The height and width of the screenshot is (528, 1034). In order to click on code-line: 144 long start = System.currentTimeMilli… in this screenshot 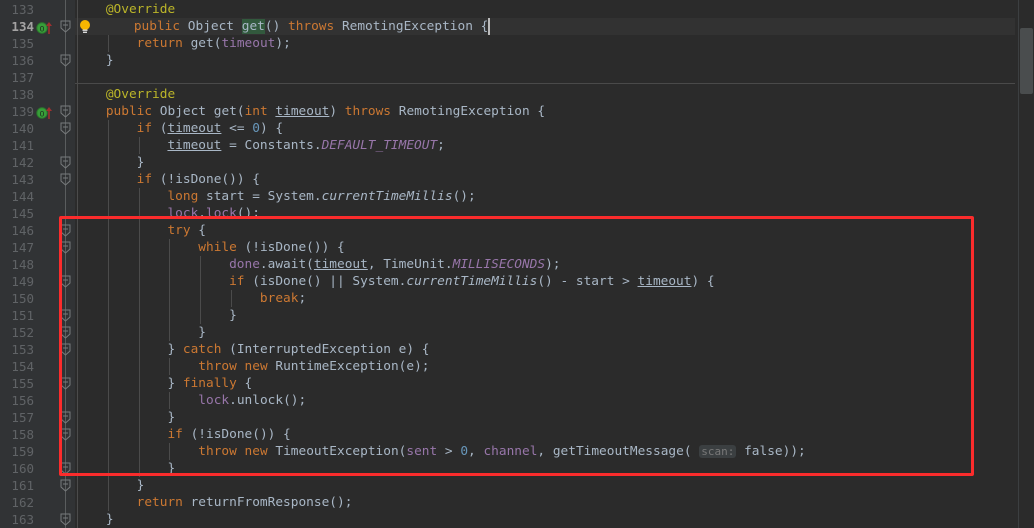, I will do `click(517, 196)`.